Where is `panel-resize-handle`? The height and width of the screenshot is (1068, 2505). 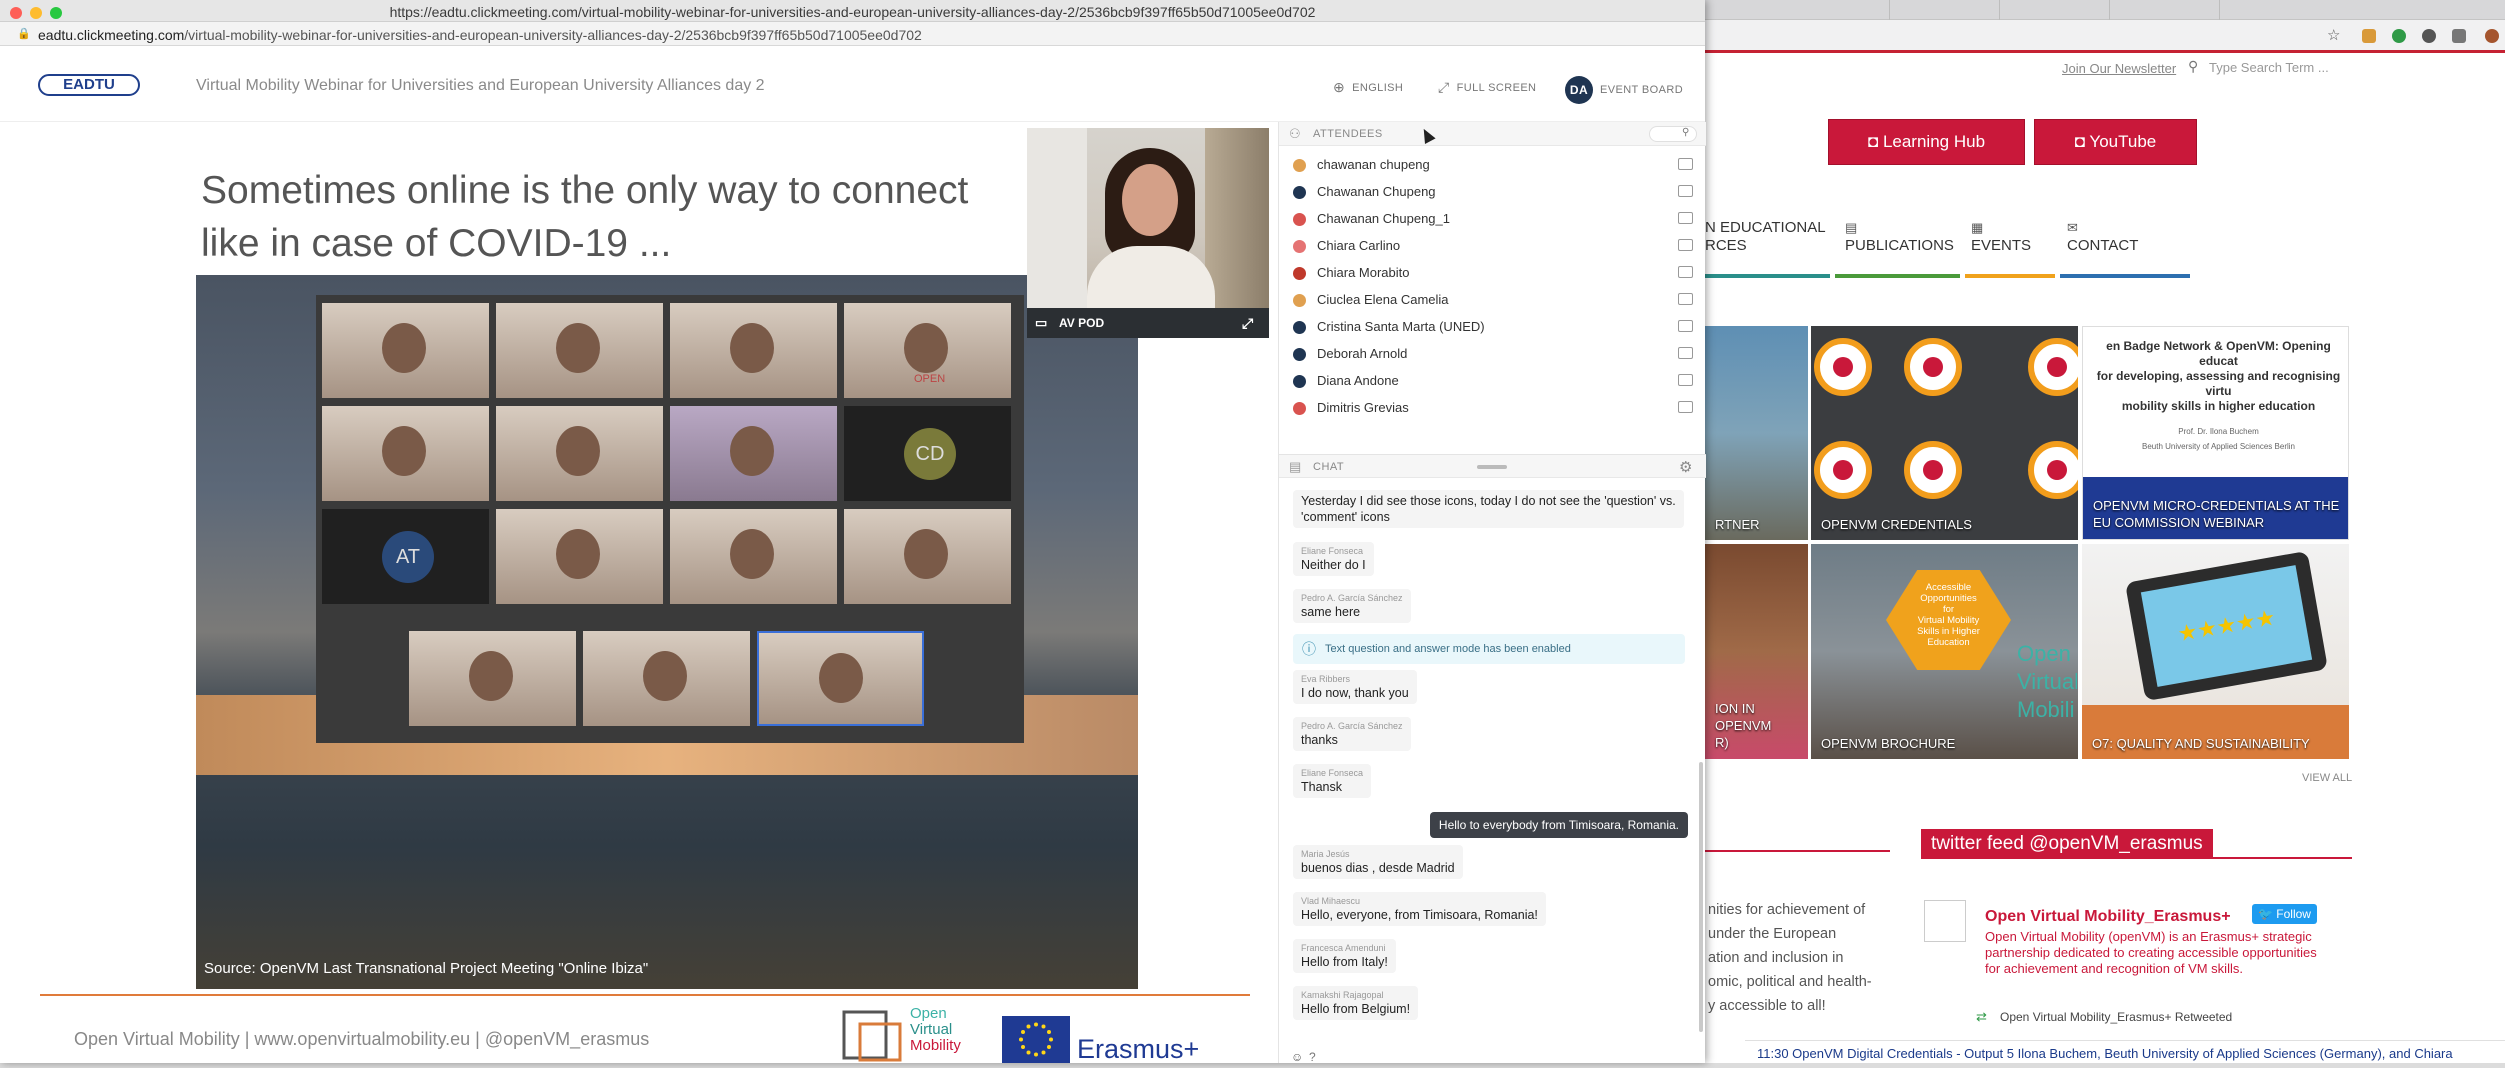
panel-resize-handle is located at coordinates (1492, 467).